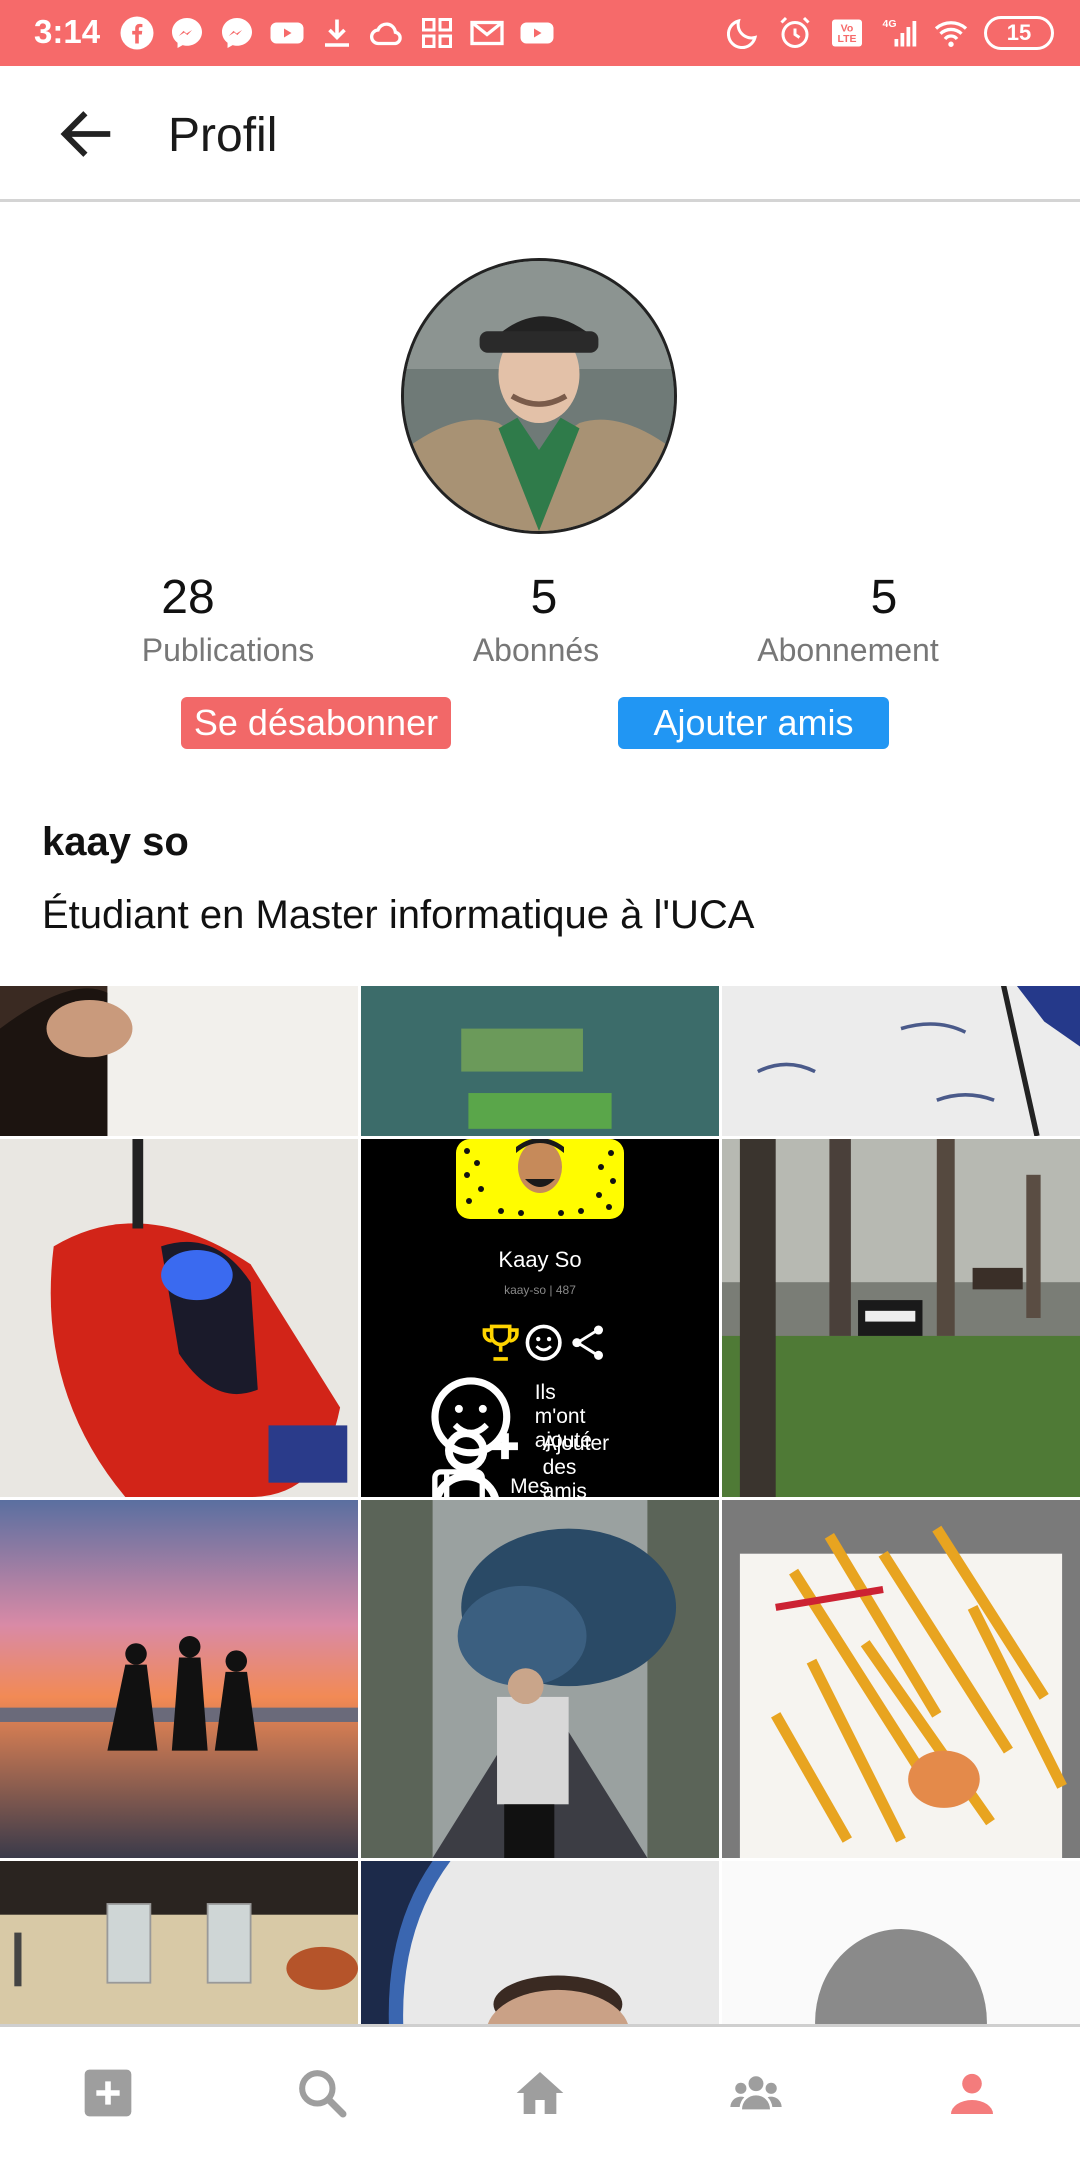 Image resolution: width=1080 pixels, height=2160 pixels. I want to click on snap-icons-row, so click(544, 1342).